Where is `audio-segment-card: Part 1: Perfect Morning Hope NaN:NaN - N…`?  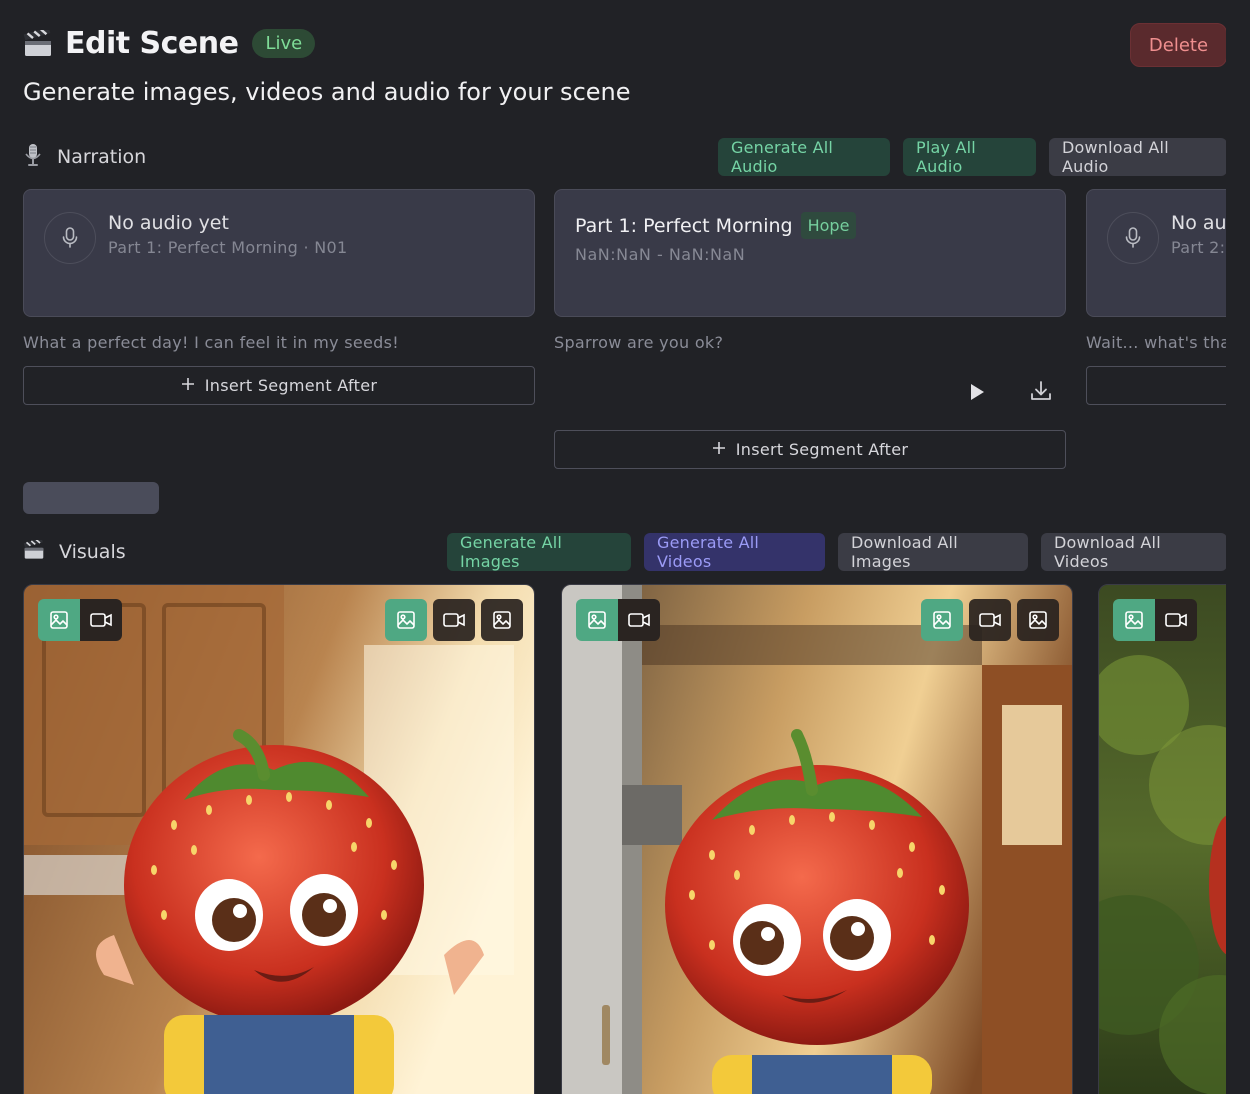
audio-segment-card: Part 1: Perfect Morning Hope NaN:NaN - N… is located at coordinates (810, 253).